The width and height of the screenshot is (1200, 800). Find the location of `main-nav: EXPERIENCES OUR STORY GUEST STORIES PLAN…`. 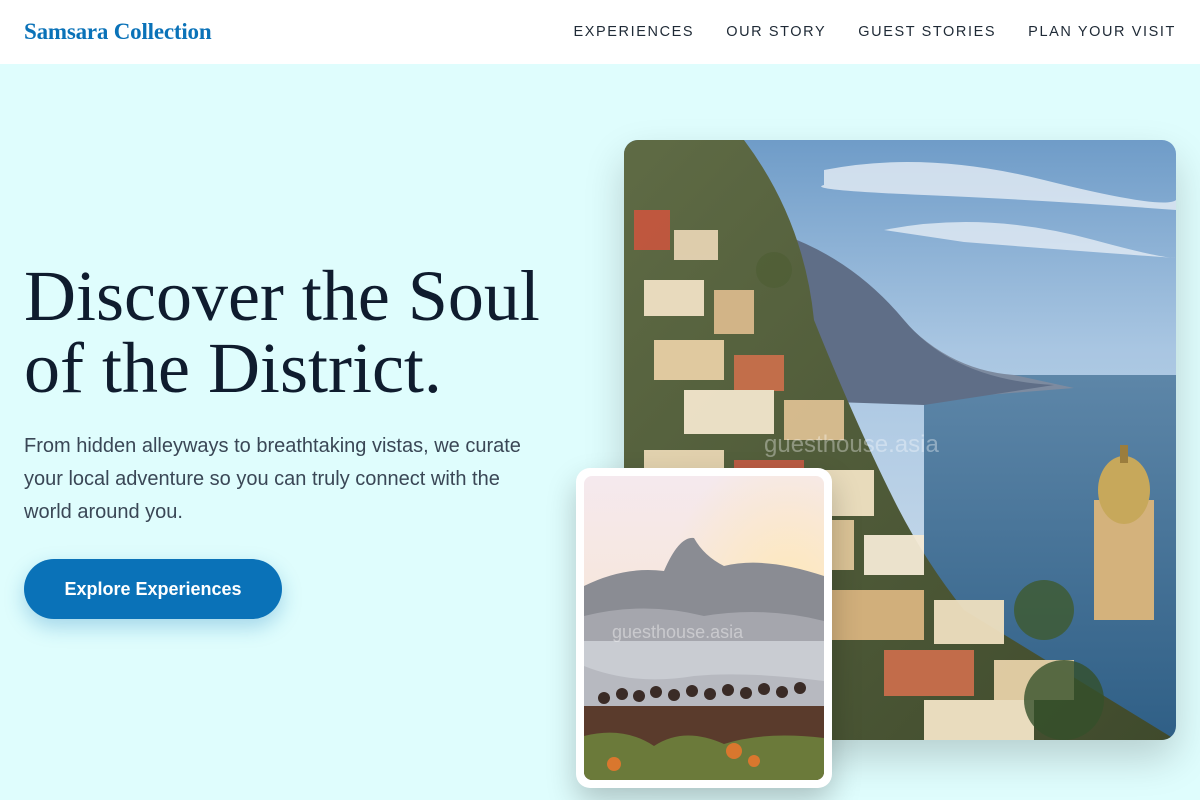

main-nav: EXPERIENCES OUR STORY GUEST STORIES PLAN… is located at coordinates (874, 32).